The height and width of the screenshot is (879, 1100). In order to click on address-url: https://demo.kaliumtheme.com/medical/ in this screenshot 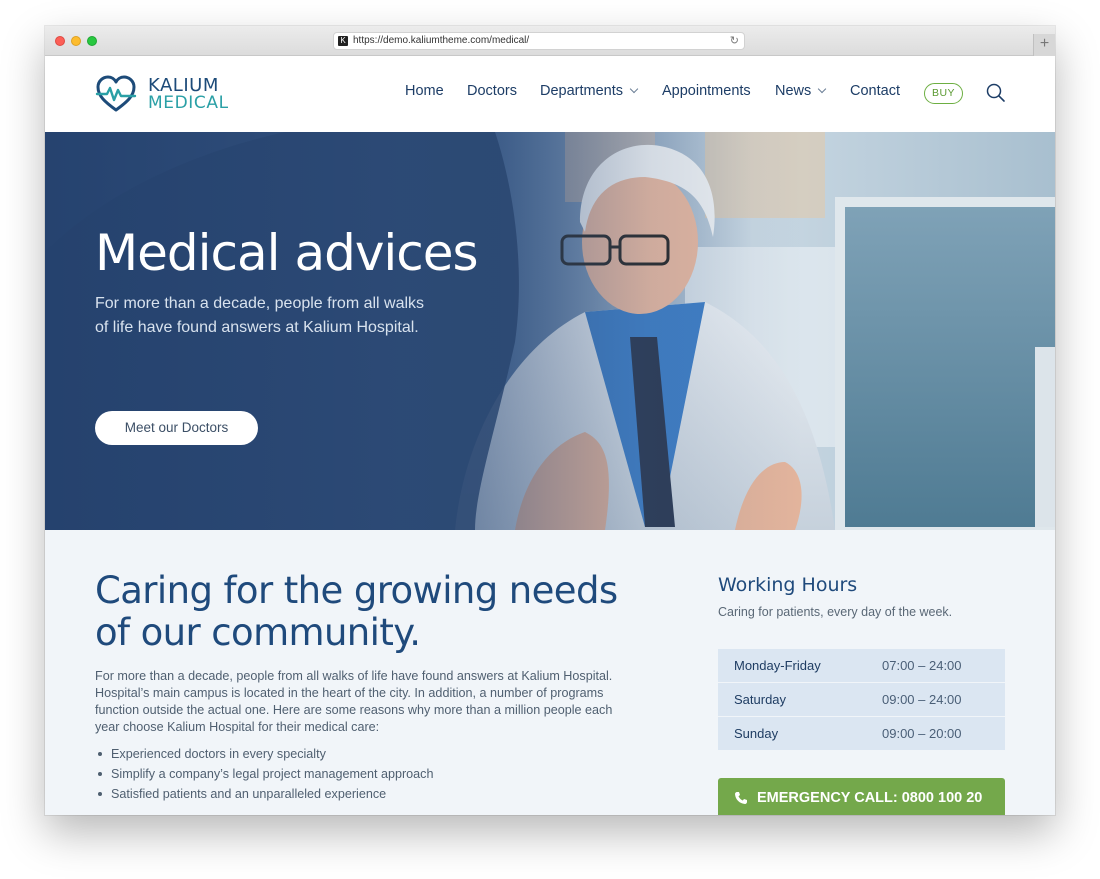, I will do `click(441, 41)`.